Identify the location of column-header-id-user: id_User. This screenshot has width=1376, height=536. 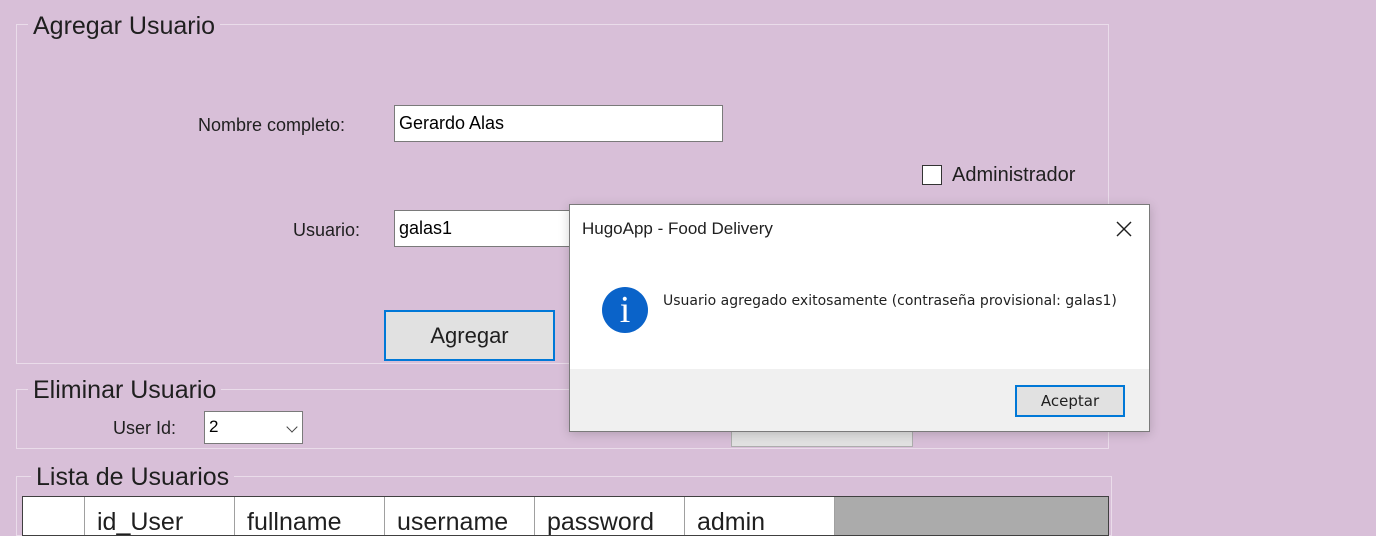
(160, 516).